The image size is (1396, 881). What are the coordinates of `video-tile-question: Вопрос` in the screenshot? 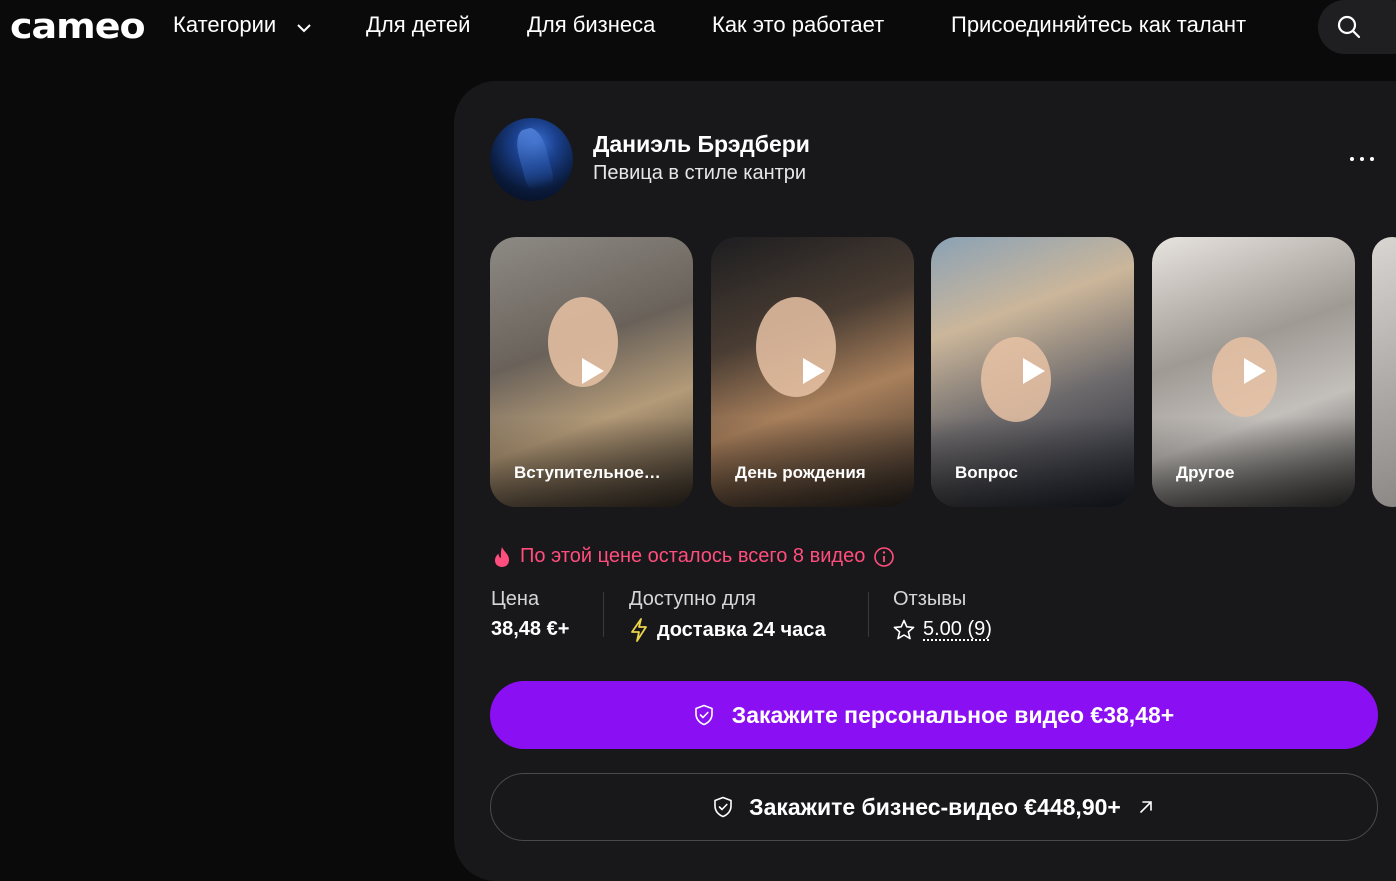 It's located at (1032, 372).